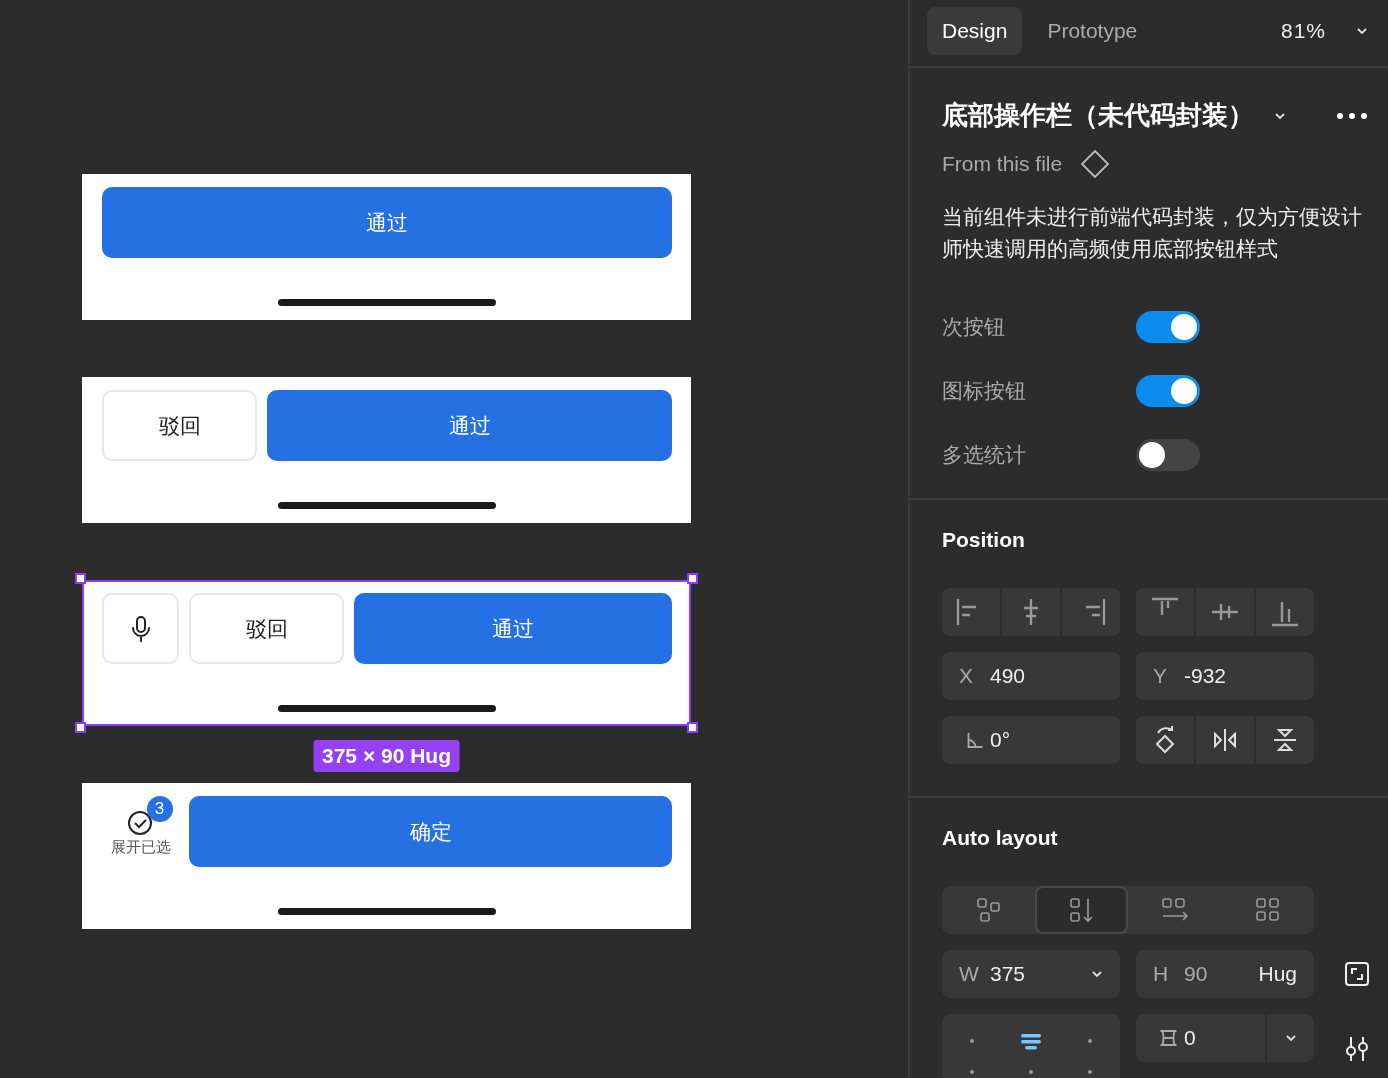  I want to click on count-badge: 3, so click(159, 809).